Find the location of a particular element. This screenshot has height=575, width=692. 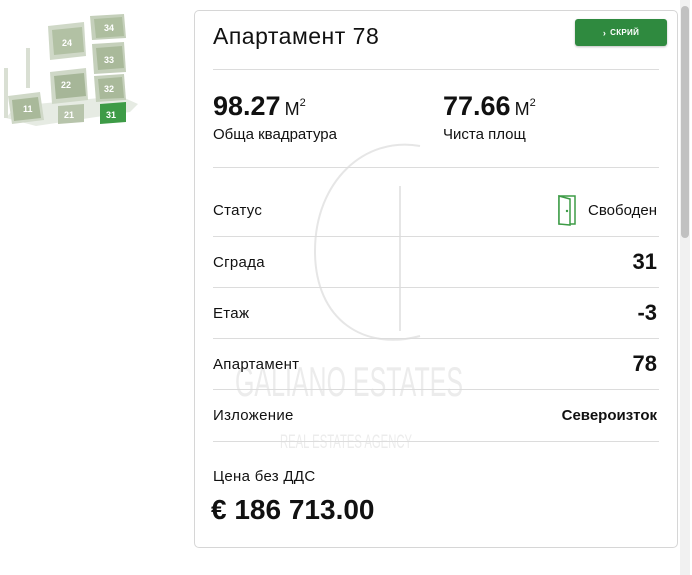

orientation-row: Изложение Североизток is located at coordinates (435, 415).